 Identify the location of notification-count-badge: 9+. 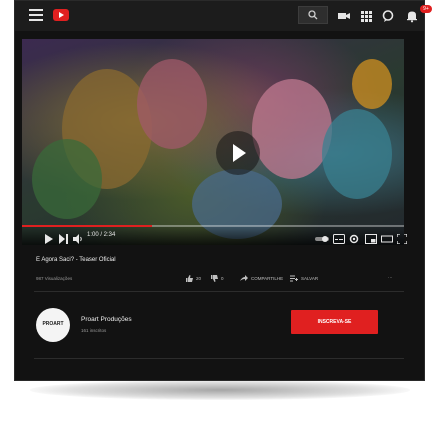
(426, 9).